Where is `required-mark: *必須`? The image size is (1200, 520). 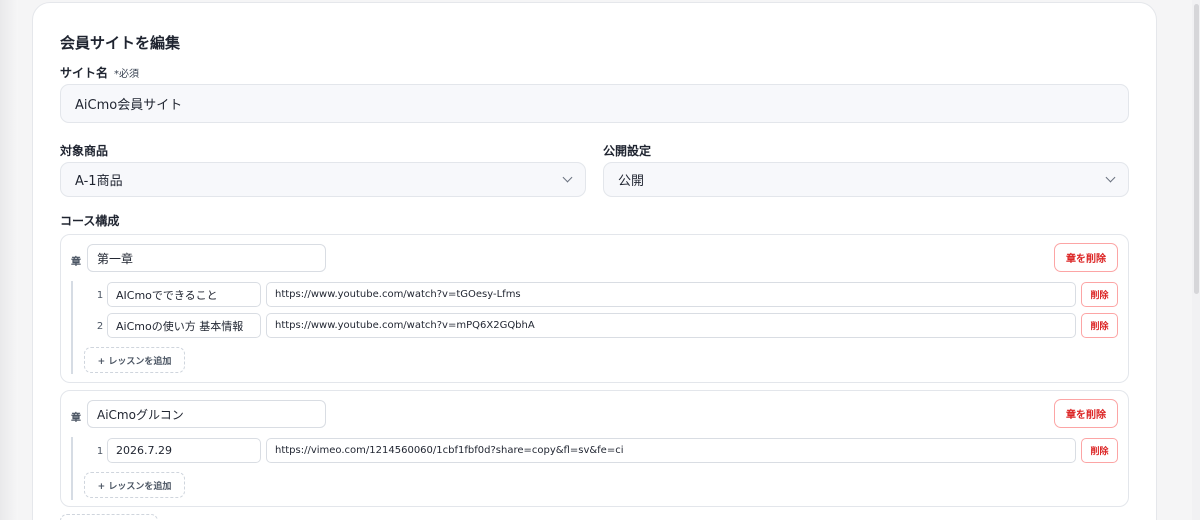
required-mark: *必須 is located at coordinates (127, 74).